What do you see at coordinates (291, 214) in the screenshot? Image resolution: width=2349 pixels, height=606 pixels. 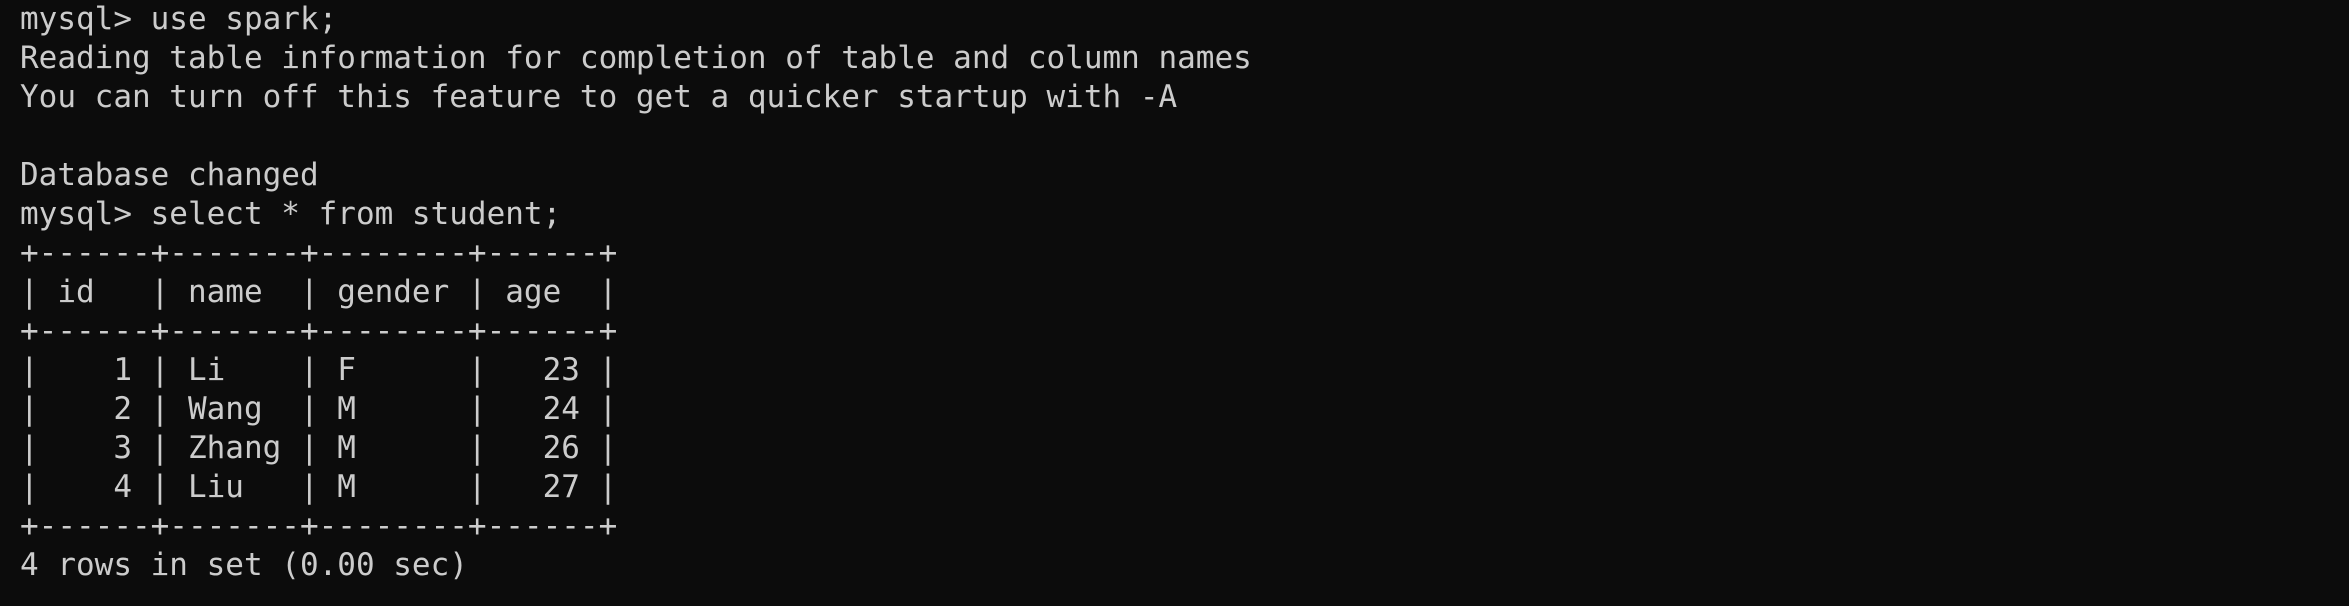 I see `command-line: mysql> select * from student;` at bounding box center [291, 214].